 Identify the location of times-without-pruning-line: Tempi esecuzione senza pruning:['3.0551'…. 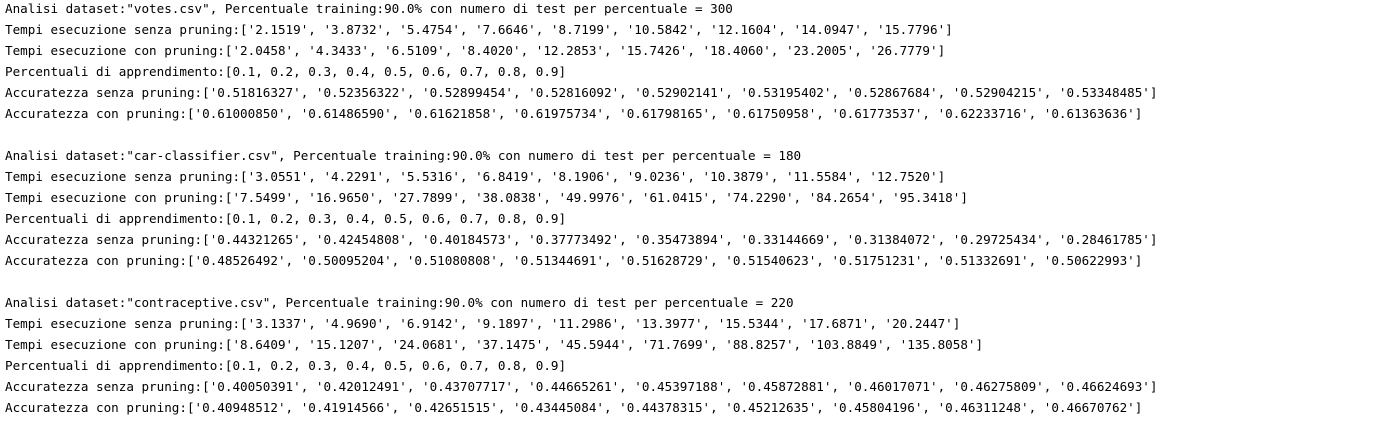
(475, 176).